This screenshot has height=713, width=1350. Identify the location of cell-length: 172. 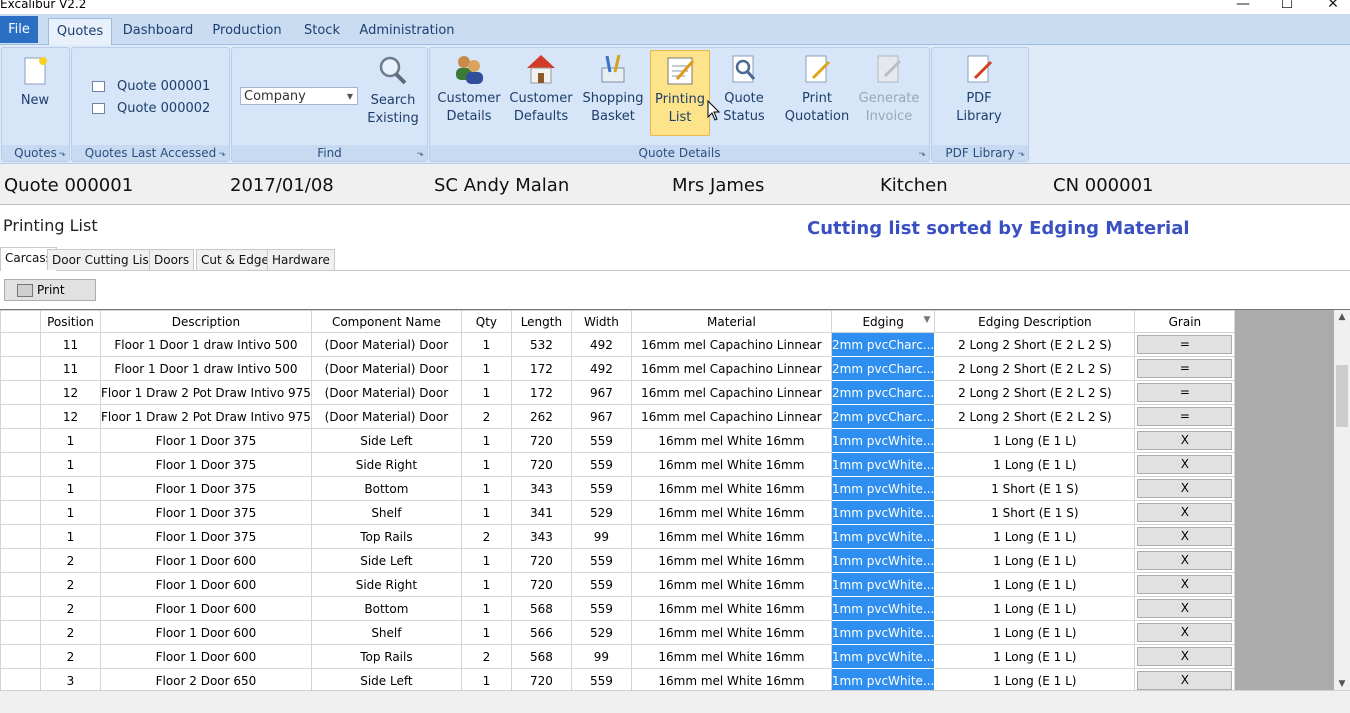
(541, 368).